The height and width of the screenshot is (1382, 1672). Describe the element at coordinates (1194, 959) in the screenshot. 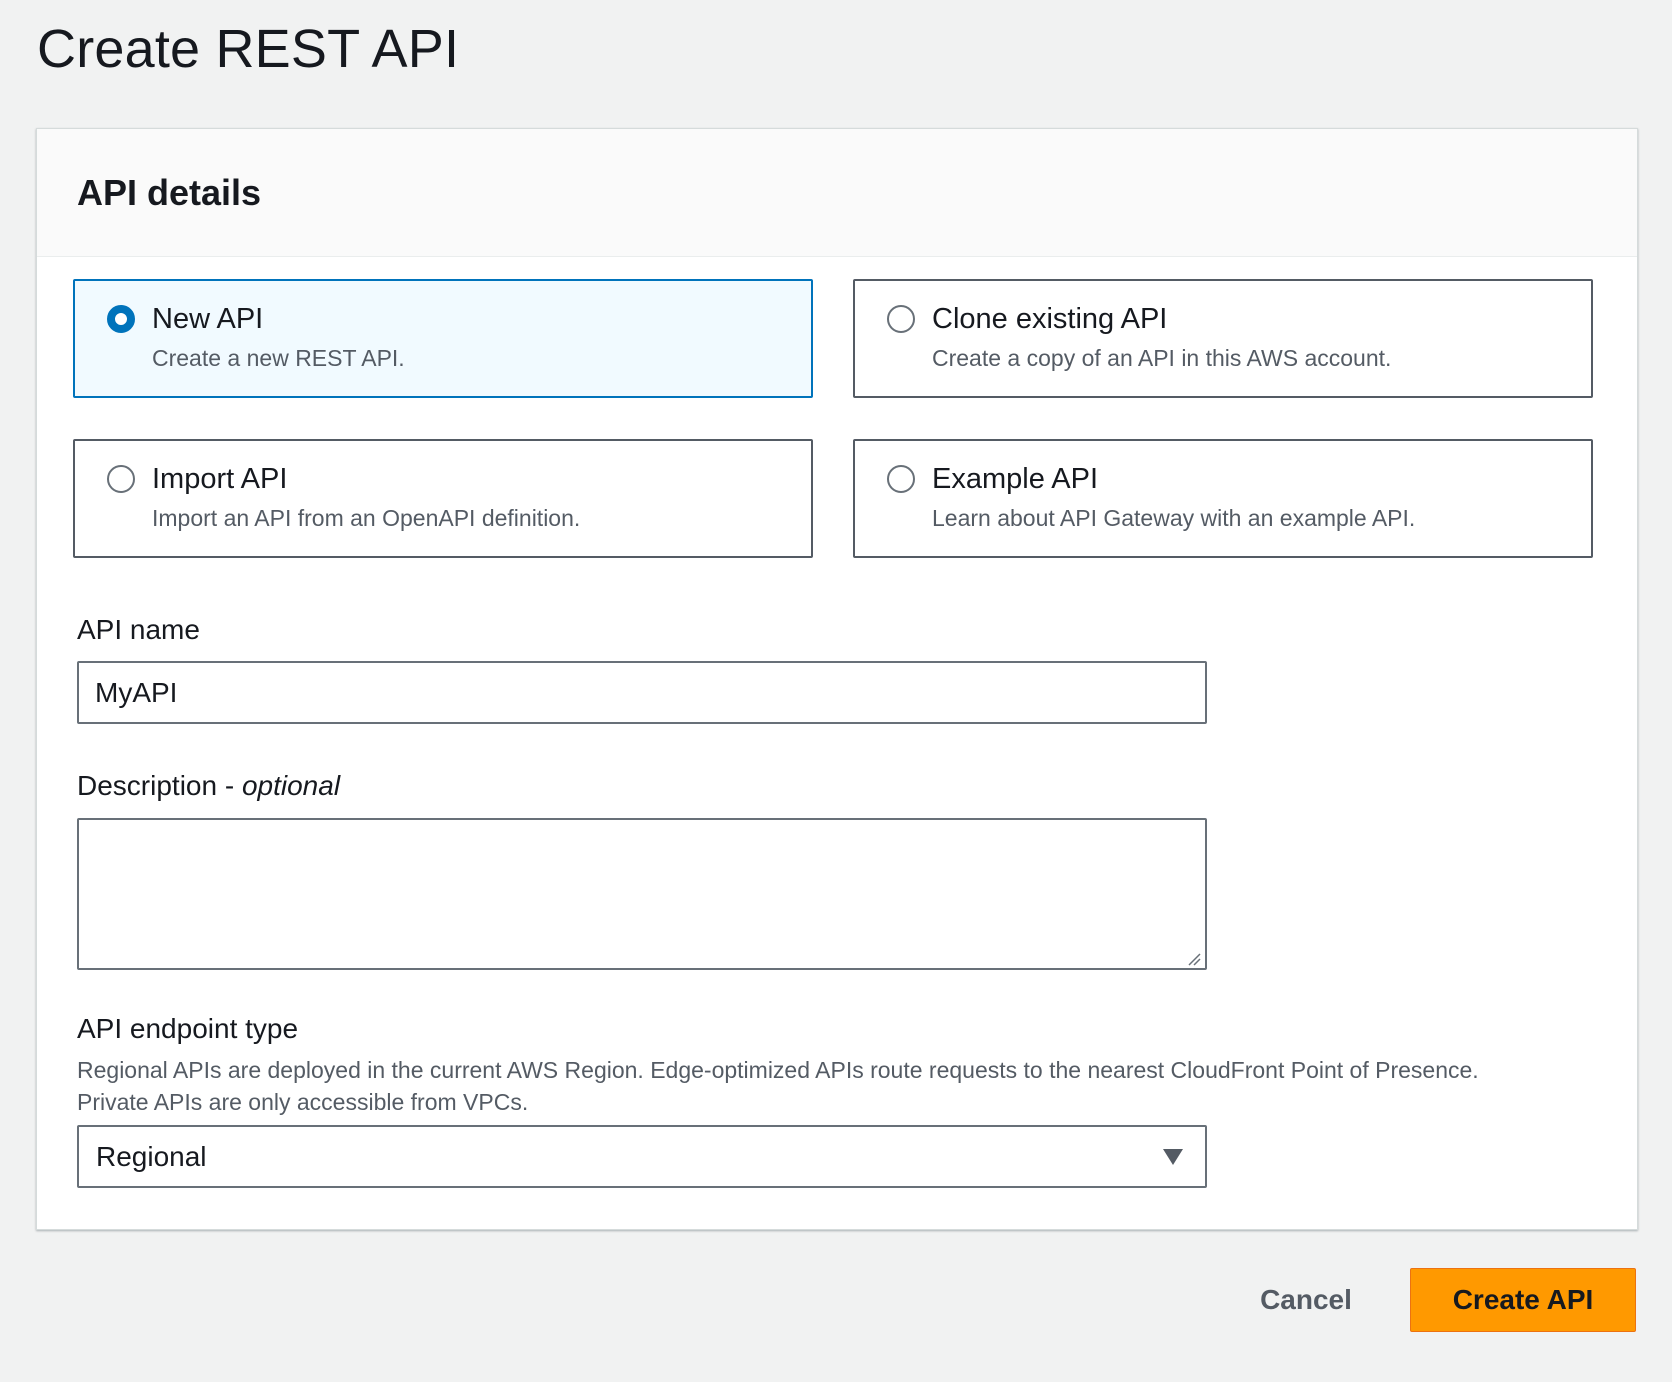

I see `resize-handle-icon` at that location.